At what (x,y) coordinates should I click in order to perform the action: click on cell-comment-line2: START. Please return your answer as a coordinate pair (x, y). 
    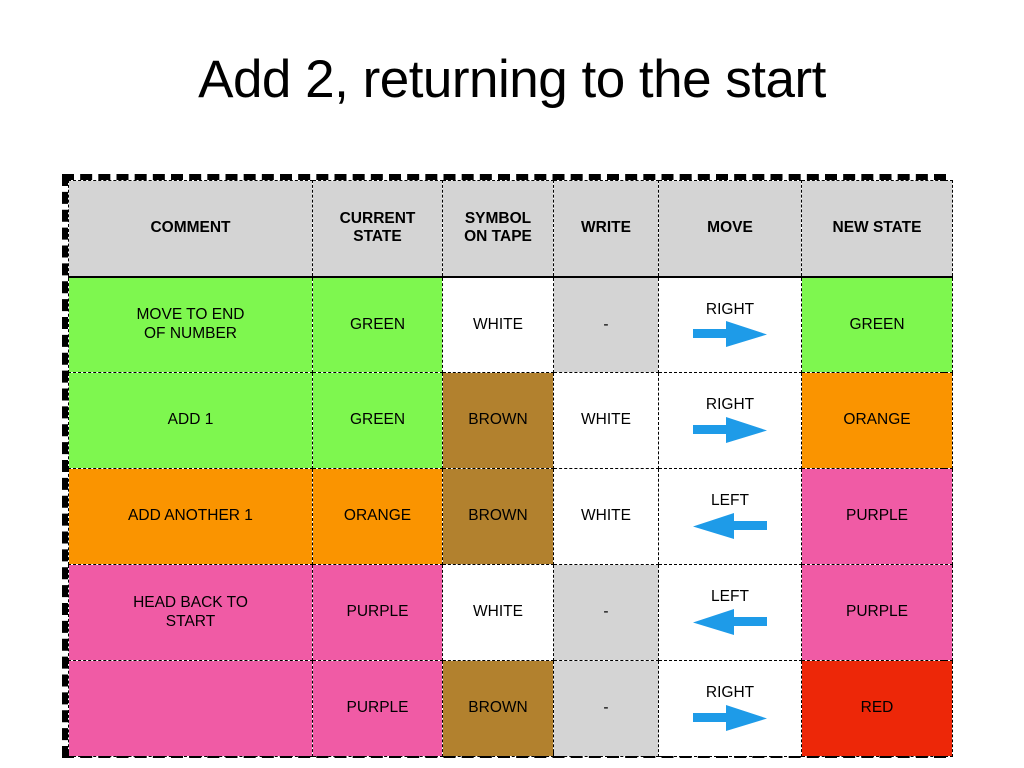
    Looking at the image, I should click on (190, 621).